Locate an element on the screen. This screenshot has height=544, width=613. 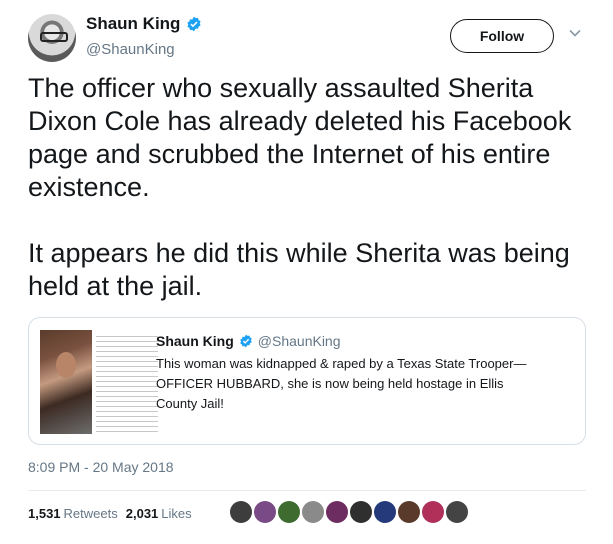
quoted-display-name: Shaun King is located at coordinates (195, 341).